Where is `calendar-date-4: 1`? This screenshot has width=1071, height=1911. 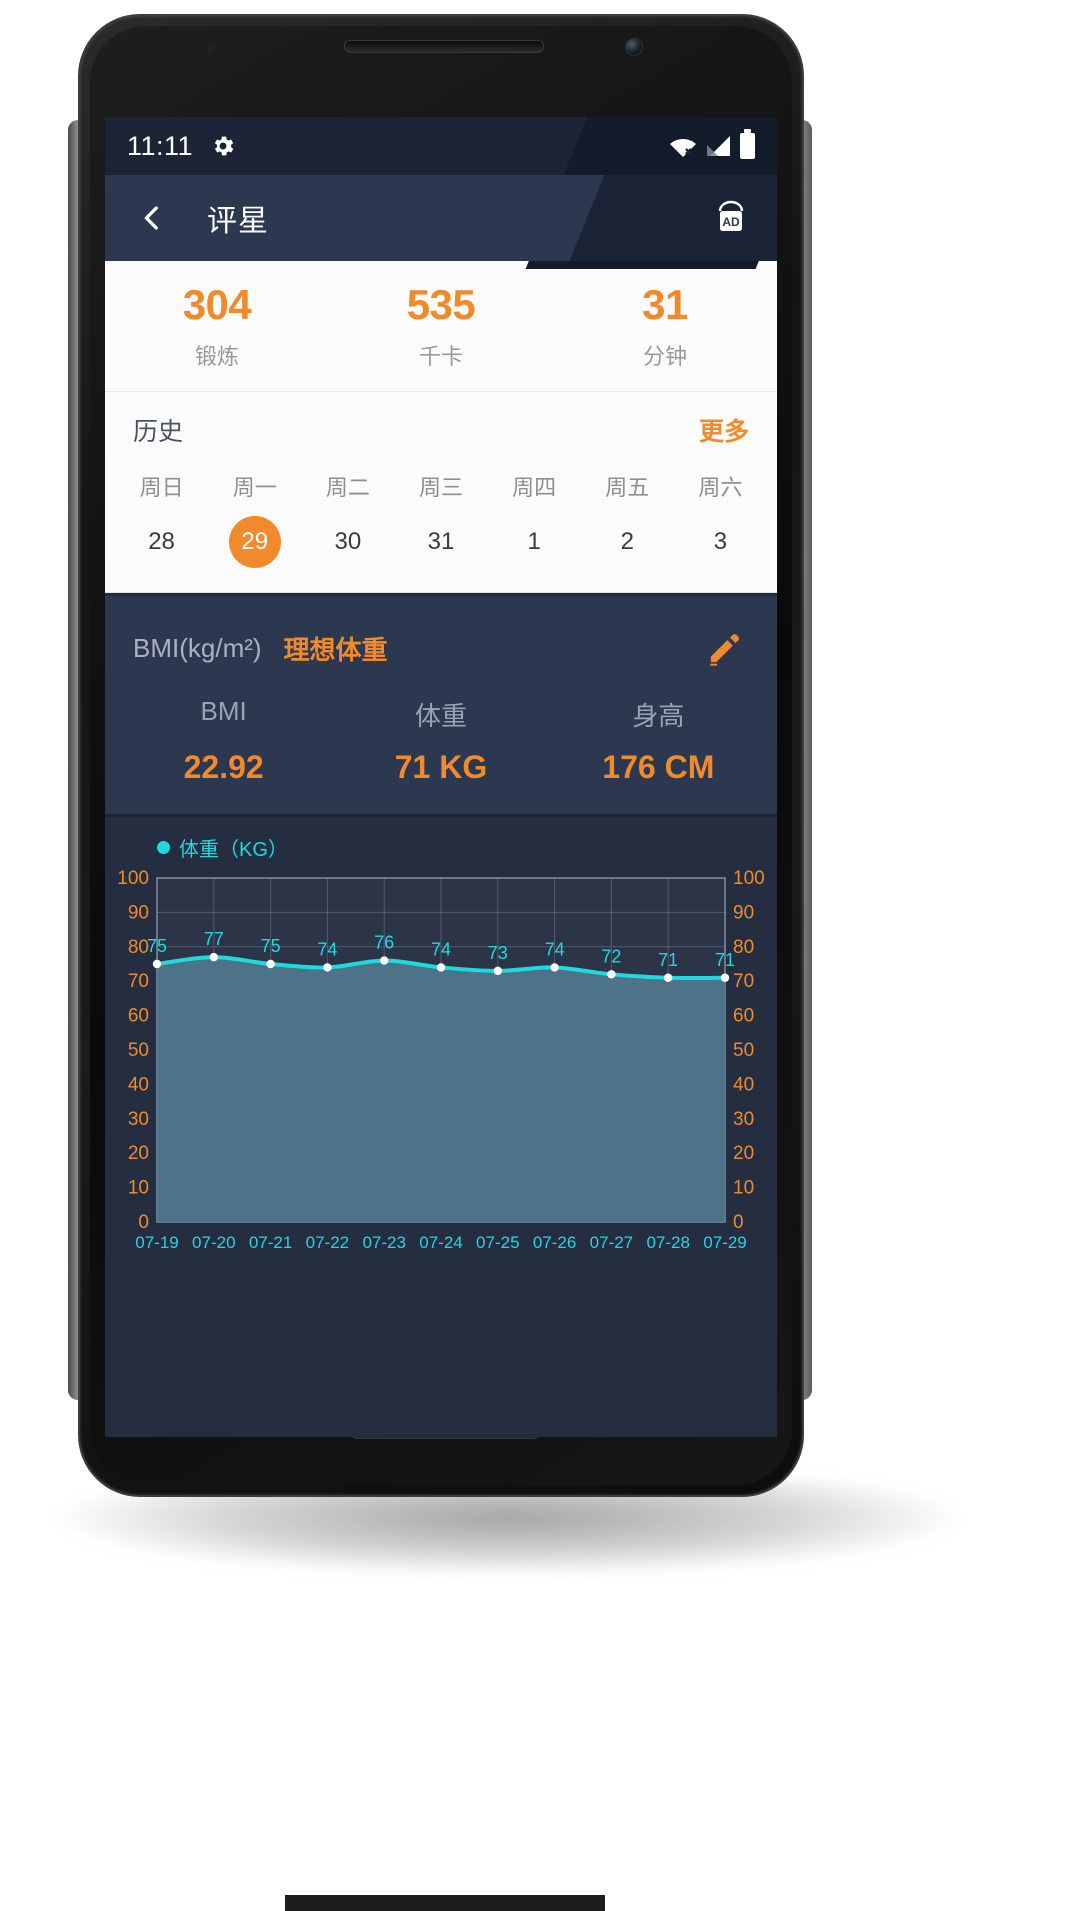 calendar-date-4: 1 is located at coordinates (534, 542).